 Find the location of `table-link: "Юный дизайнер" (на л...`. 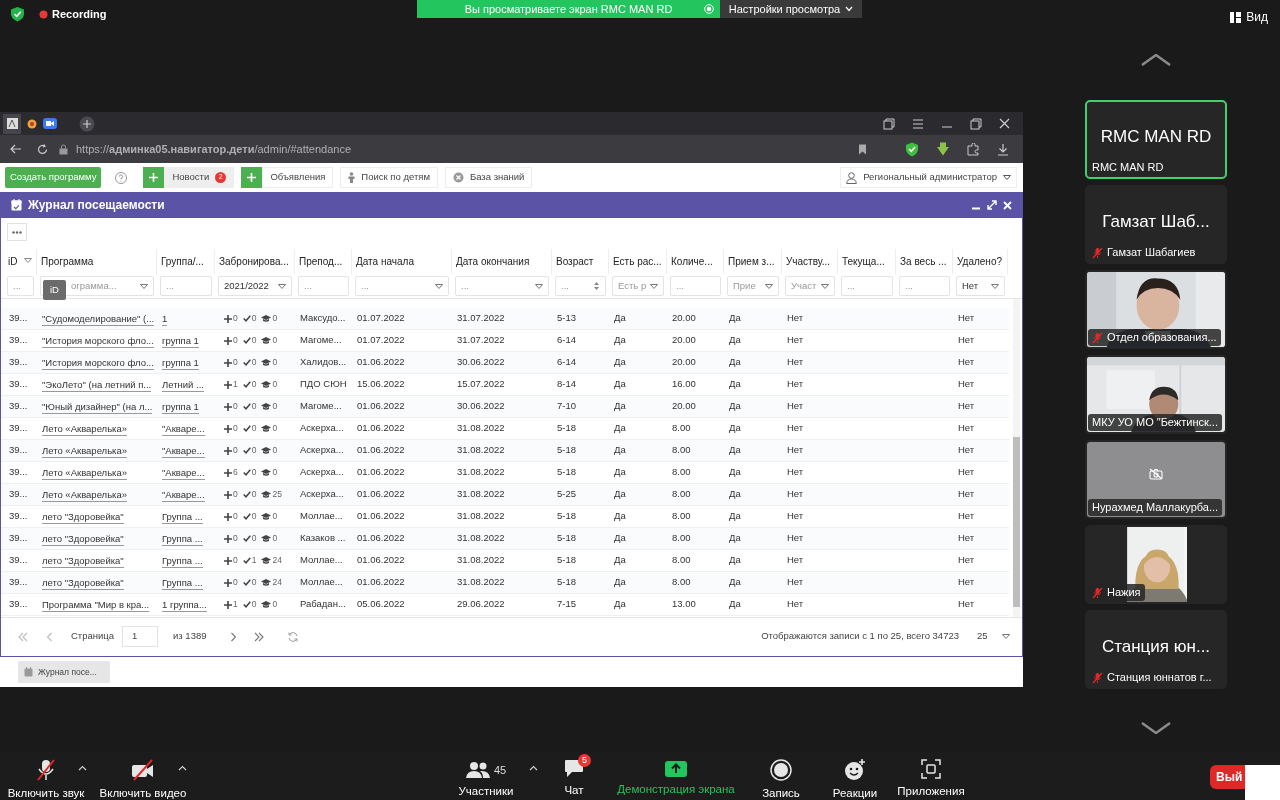

table-link: "Юный дизайнер" (на л... is located at coordinates (97, 406).